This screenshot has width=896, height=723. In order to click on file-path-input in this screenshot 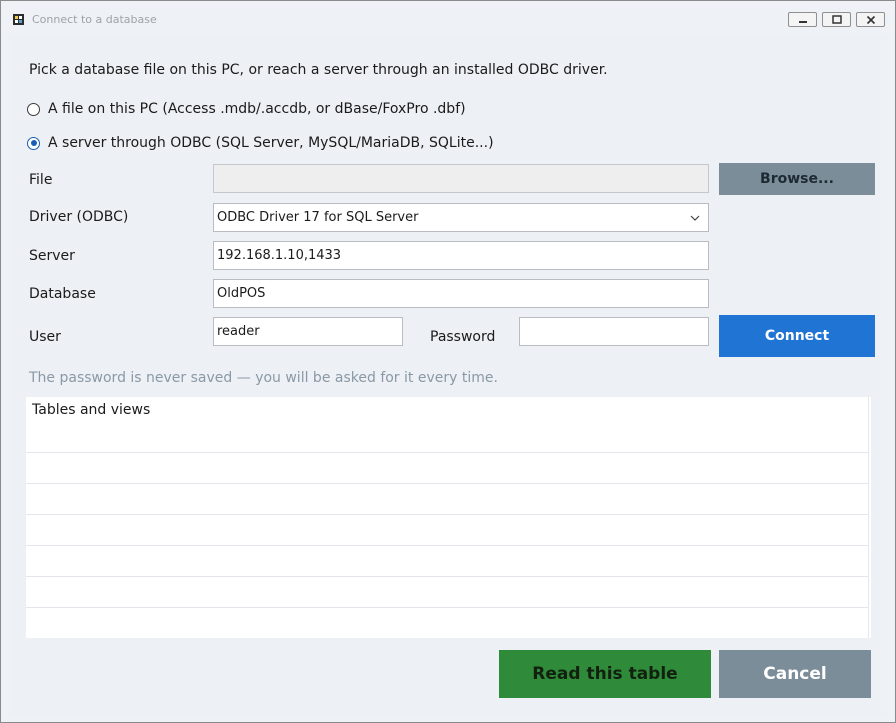, I will do `click(461, 178)`.